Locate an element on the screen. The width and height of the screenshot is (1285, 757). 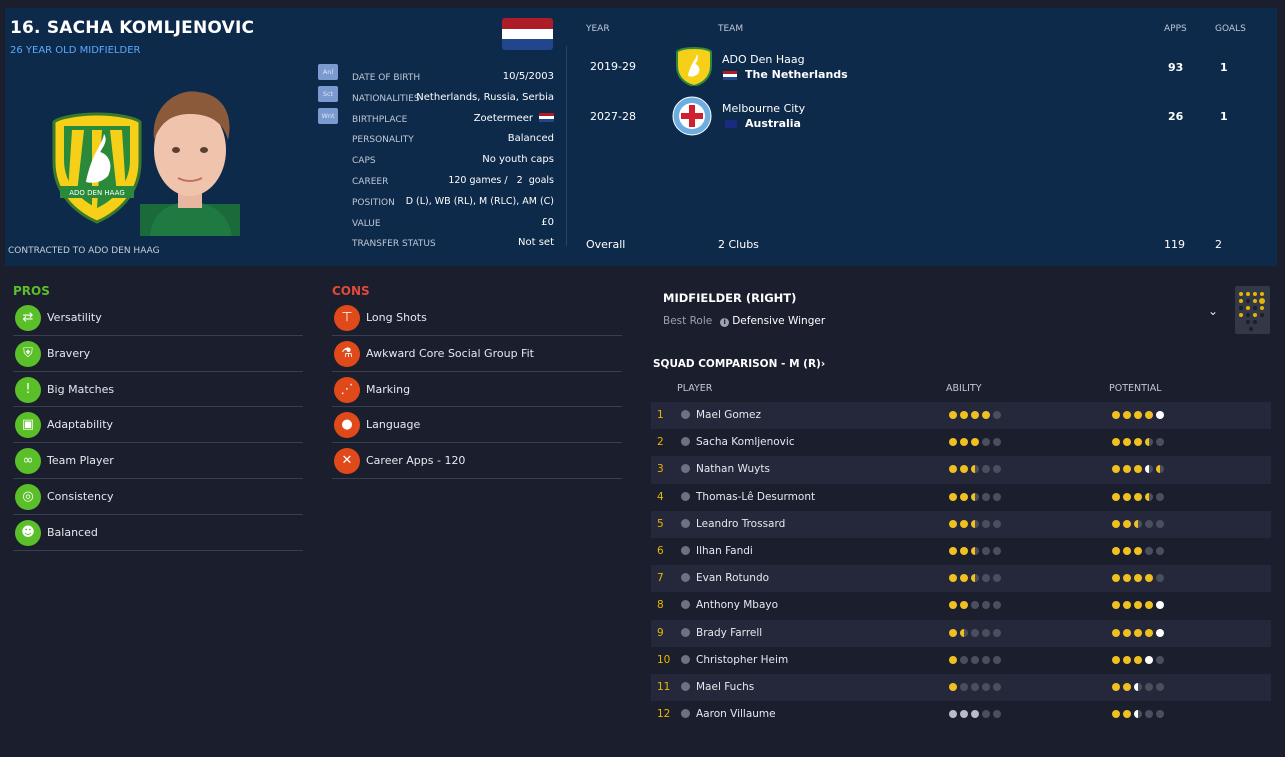
list-item: ▣ Adaptability is located at coordinates (158, 425).